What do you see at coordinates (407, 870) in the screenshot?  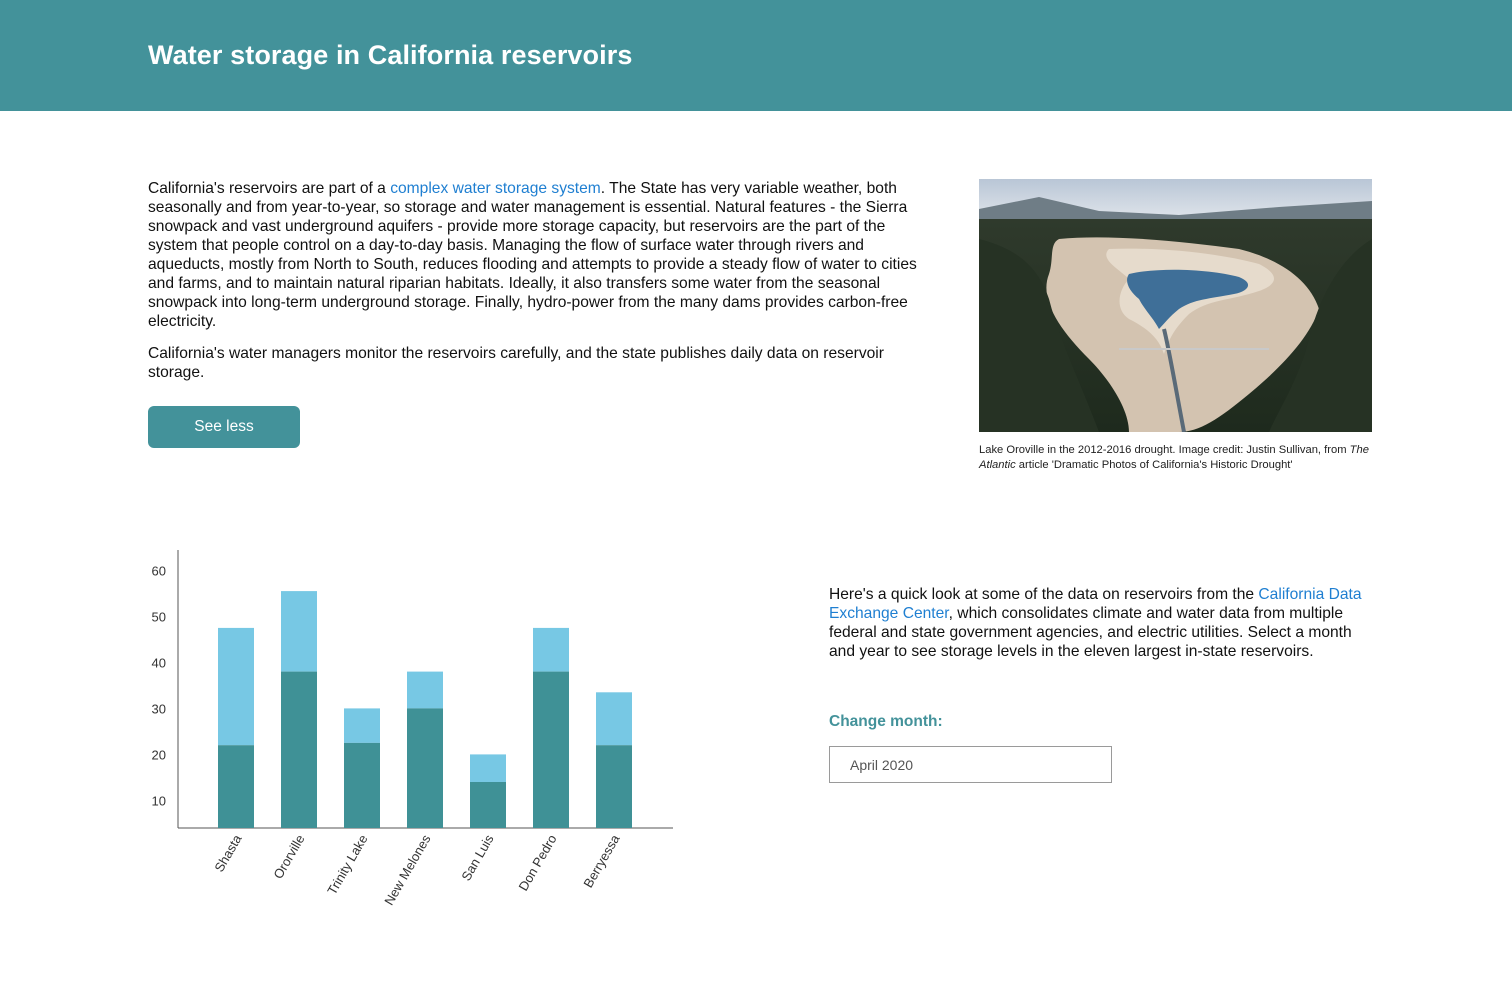 I see `x-tick-label: New Melones` at bounding box center [407, 870].